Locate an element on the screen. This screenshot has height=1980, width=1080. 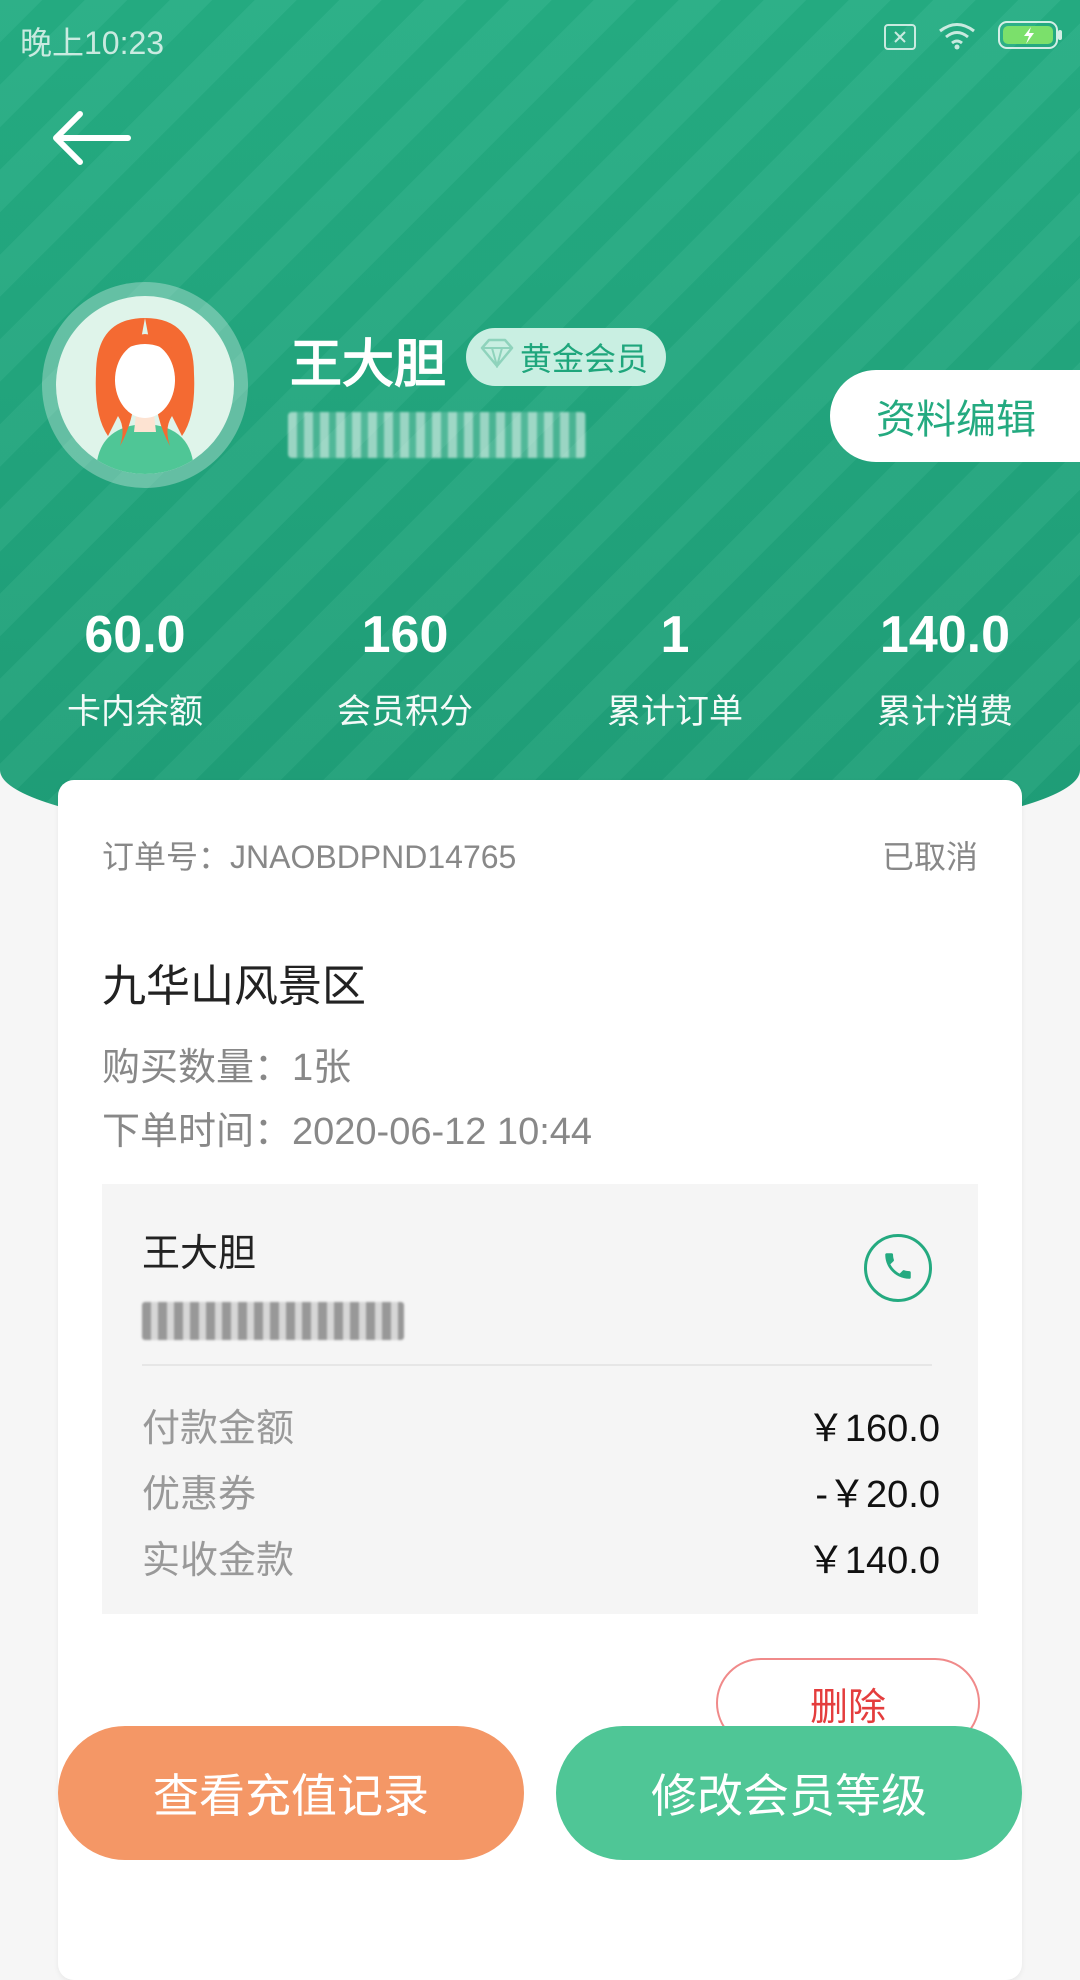
member-level-label: 黄金会员 is located at coordinates (584, 359).